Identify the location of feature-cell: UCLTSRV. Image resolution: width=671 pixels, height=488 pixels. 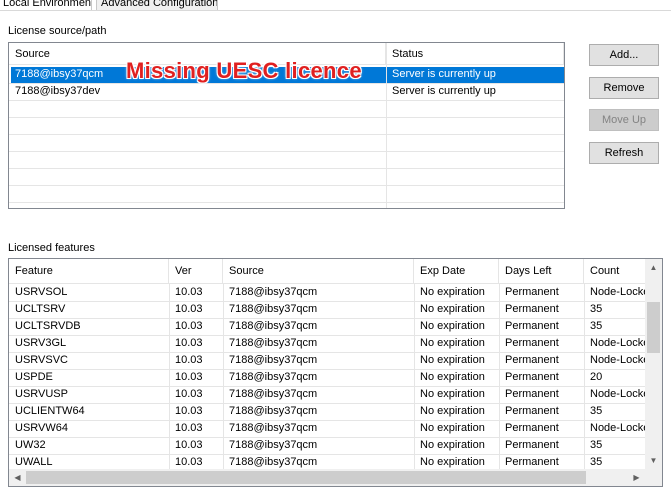
(89, 309).